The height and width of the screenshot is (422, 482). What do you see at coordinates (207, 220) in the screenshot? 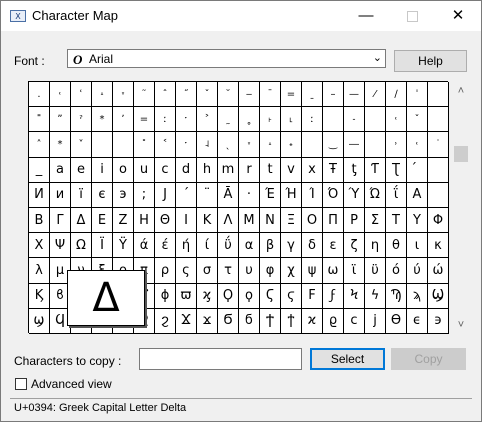
I see `char-cell: K` at bounding box center [207, 220].